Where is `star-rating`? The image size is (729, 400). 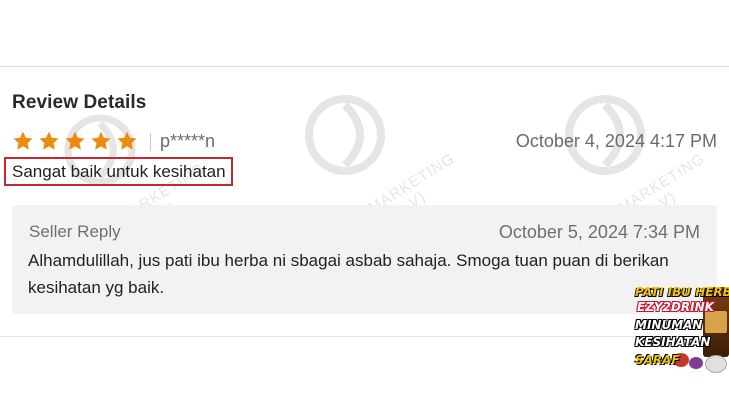
star-rating is located at coordinates (75, 141).